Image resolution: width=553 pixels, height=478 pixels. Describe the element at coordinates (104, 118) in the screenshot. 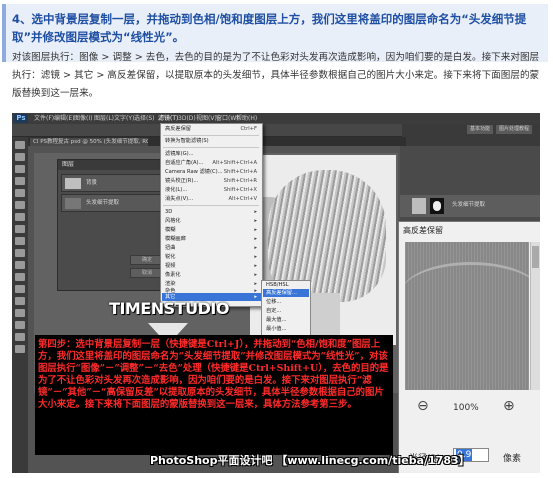

I see `menu-layer: 图层(L)` at that location.